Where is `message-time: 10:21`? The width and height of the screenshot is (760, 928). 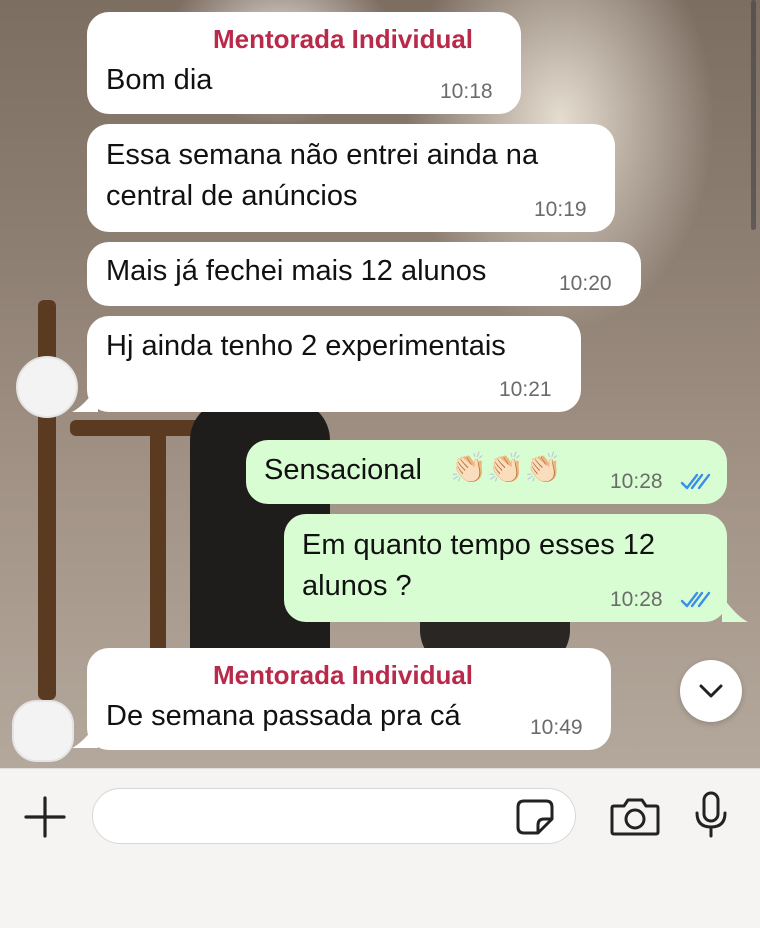 message-time: 10:21 is located at coordinates (525, 389).